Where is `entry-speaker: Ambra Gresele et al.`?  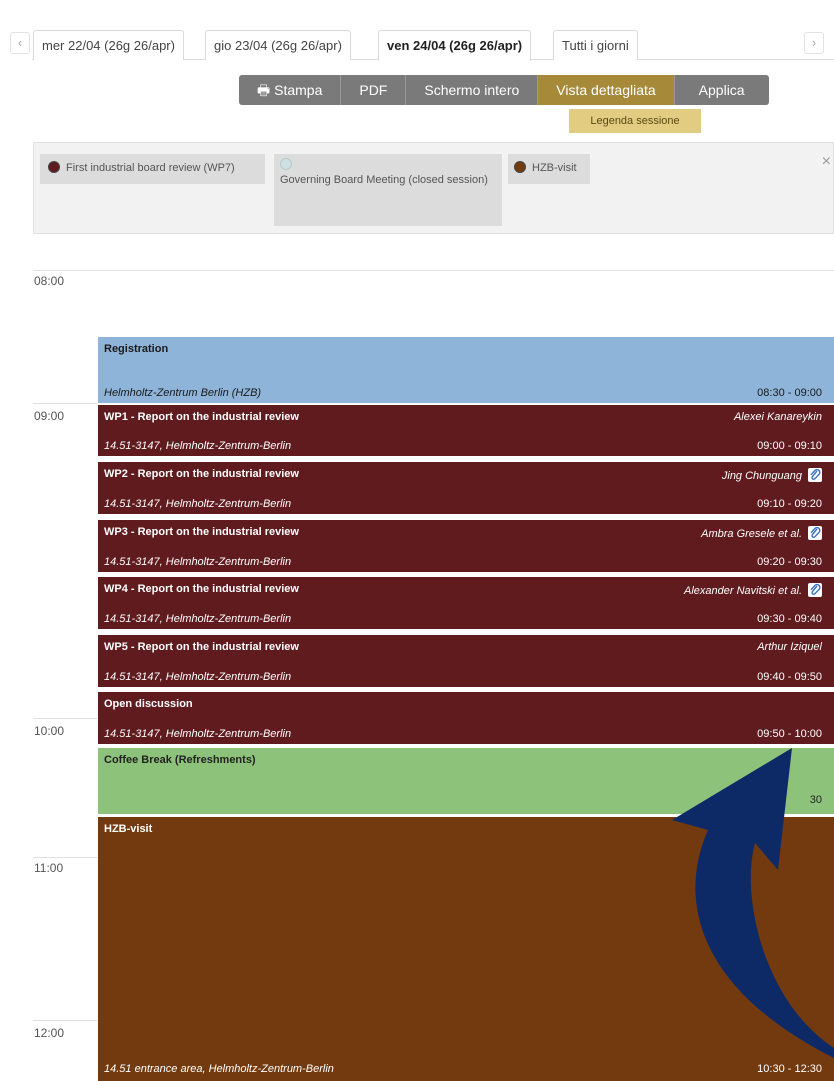
entry-speaker: Ambra Gresele et al. is located at coordinates (761, 533).